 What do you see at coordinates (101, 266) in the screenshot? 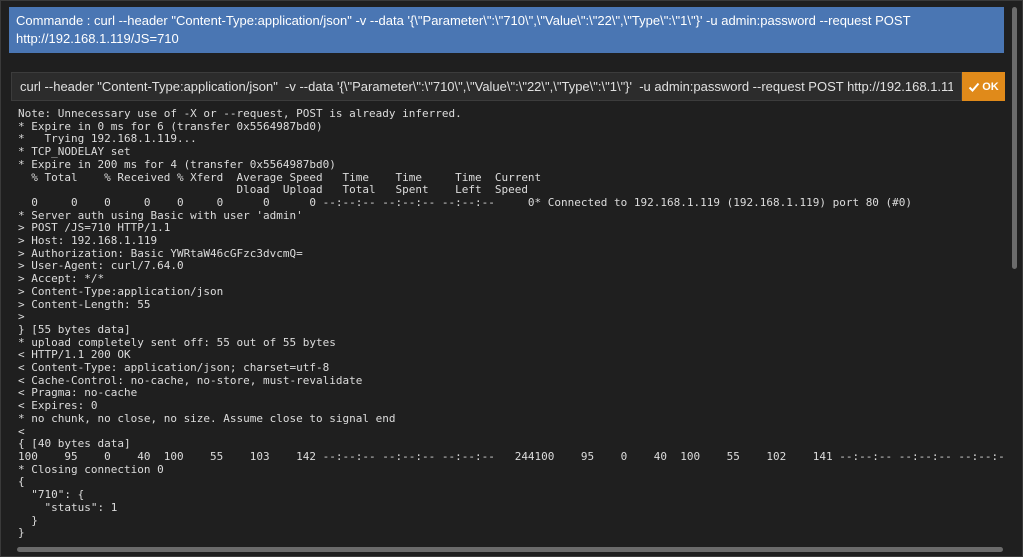
I see `output-line: > User-Agent: curl/7.64.0` at bounding box center [101, 266].